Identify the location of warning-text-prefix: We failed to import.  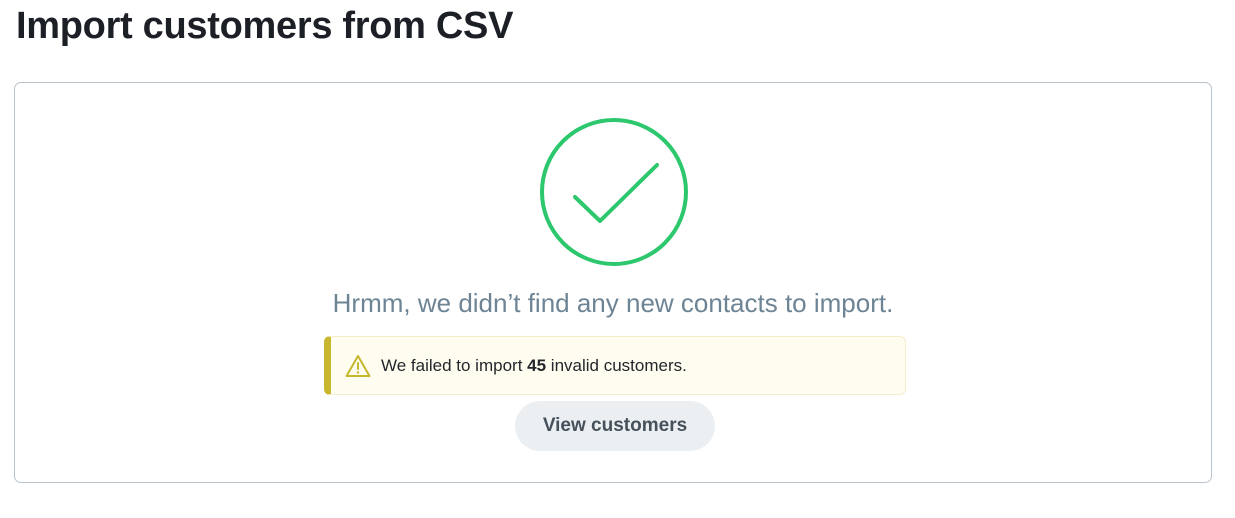
(454, 365).